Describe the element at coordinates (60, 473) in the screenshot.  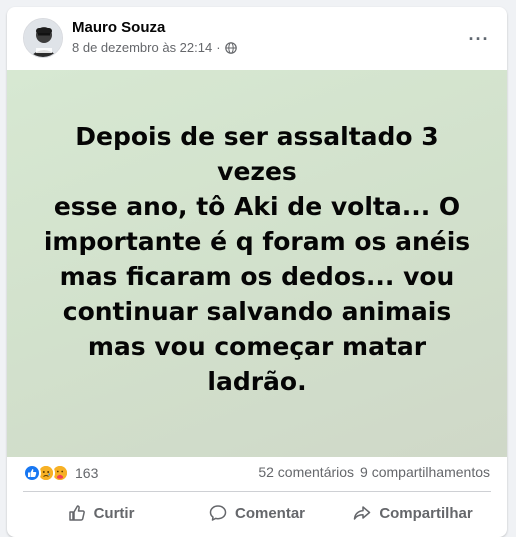
I see `reactions-summary: 163` at that location.